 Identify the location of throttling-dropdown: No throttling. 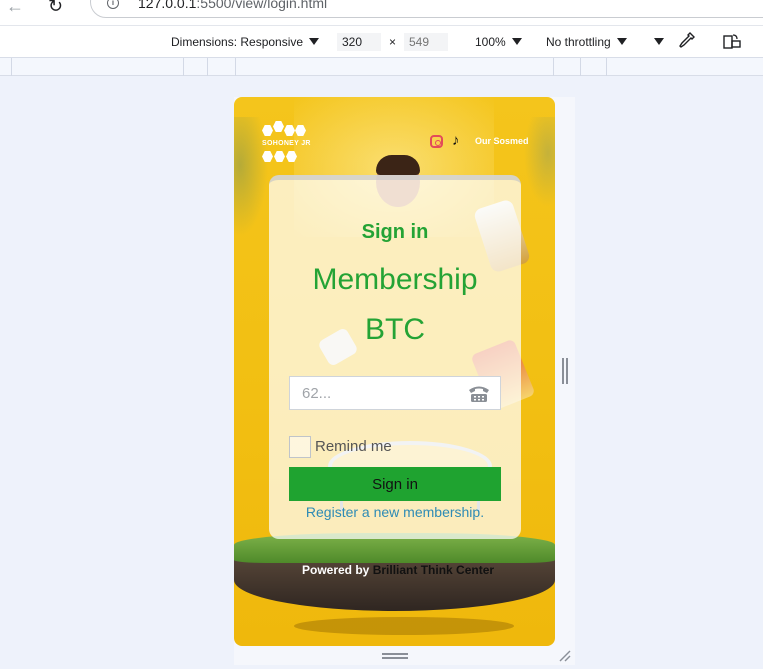
(586, 42).